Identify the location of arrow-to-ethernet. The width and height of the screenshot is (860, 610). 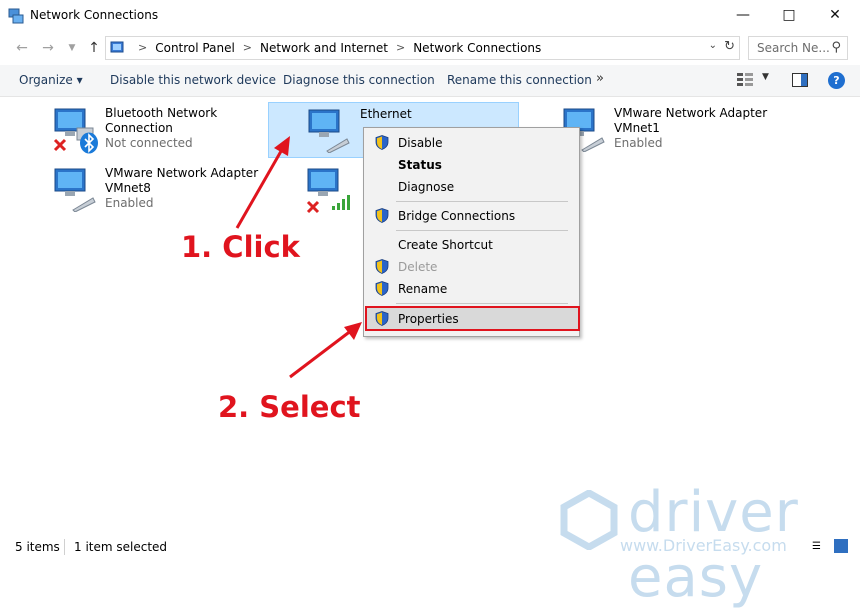
(262, 182).